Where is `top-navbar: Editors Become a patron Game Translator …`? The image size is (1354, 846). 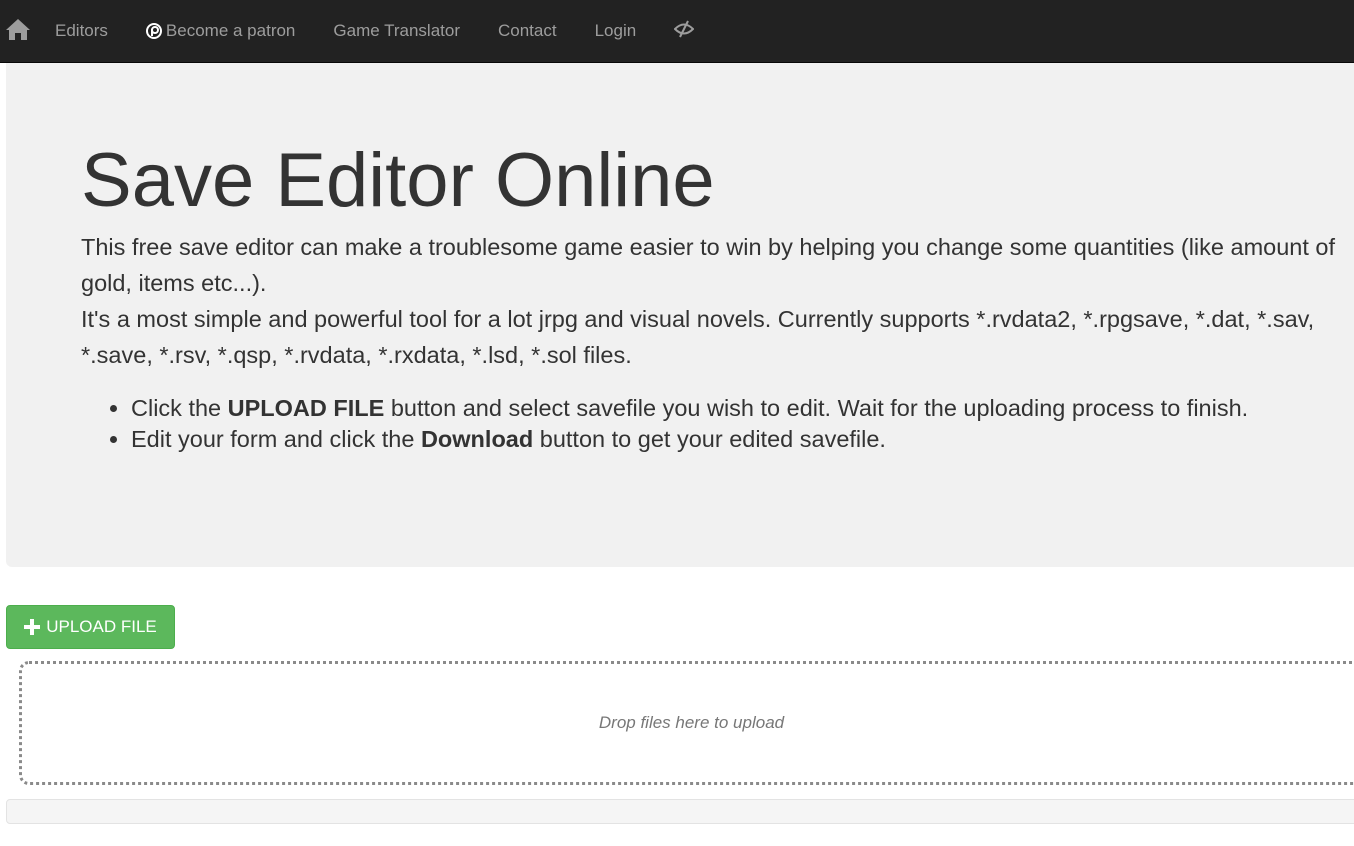 top-navbar: Editors Become a patron Game Translator … is located at coordinates (677, 31).